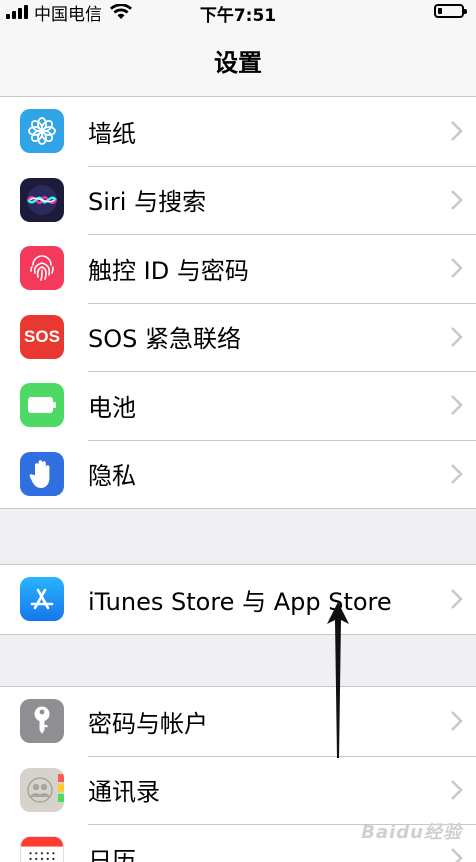  What do you see at coordinates (42, 473) in the screenshot?
I see `hand-icon` at bounding box center [42, 473].